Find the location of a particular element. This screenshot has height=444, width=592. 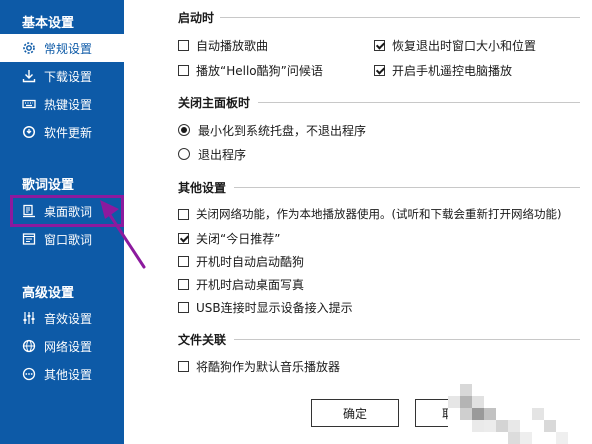

option-desktop-photo: 开机时启动桌面写真 is located at coordinates (241, 284).